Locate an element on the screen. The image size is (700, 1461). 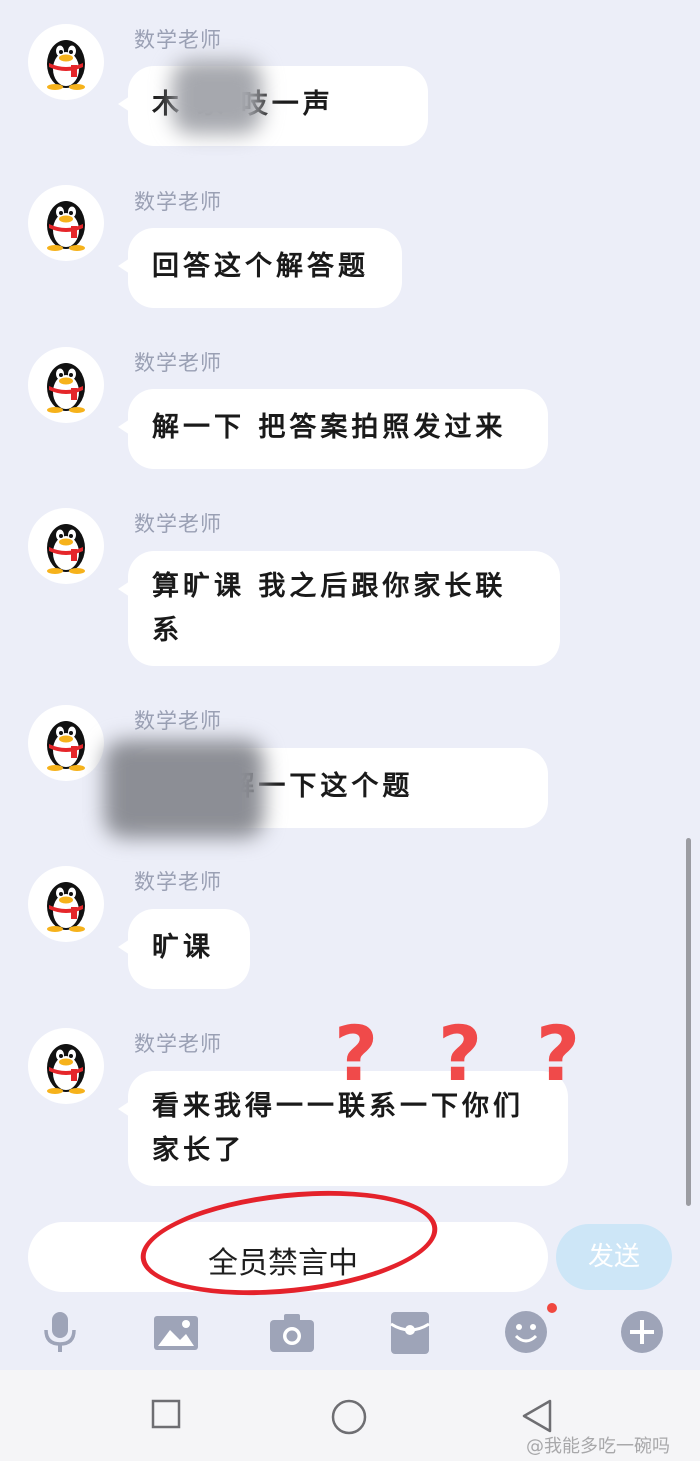
plus-icon is located at coordinates (642, 1332).